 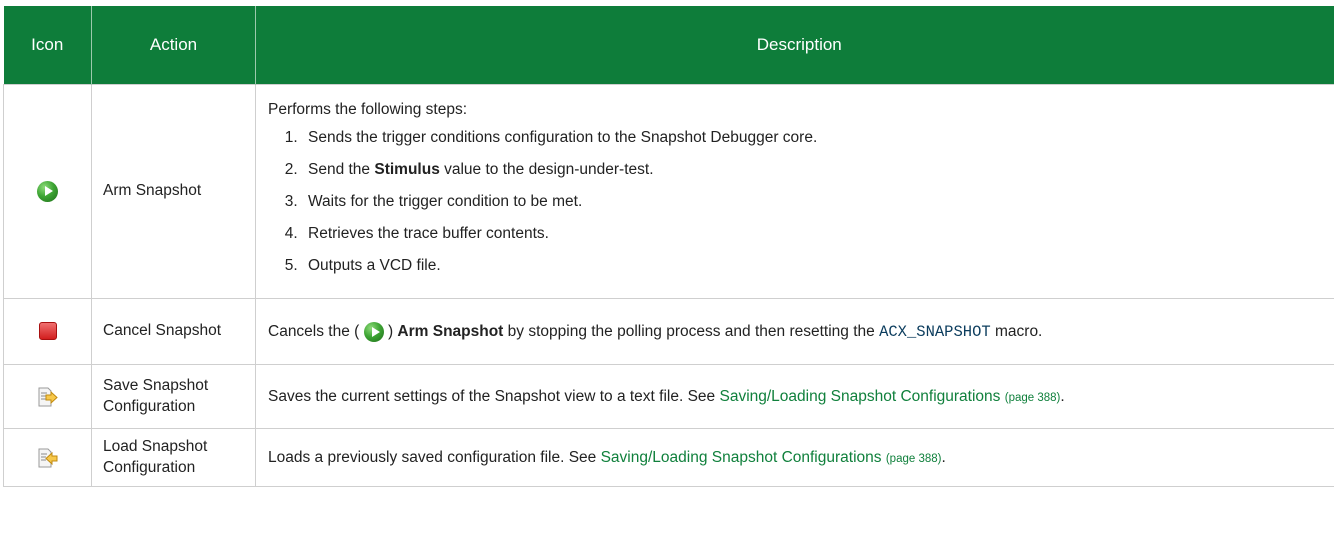 I want to click on save-config-icon, so click(x=48, y=397).